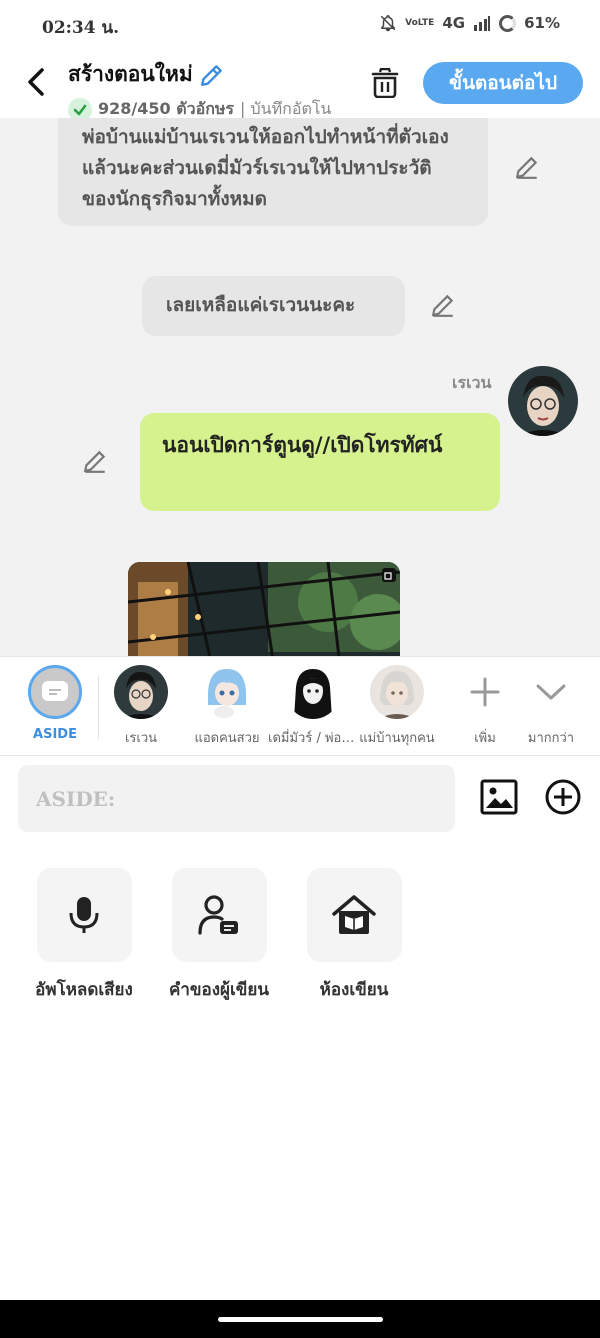 This screenshot has height=1338, width=600. I want to click on character-raven: เรเวน, so click(141, 706).